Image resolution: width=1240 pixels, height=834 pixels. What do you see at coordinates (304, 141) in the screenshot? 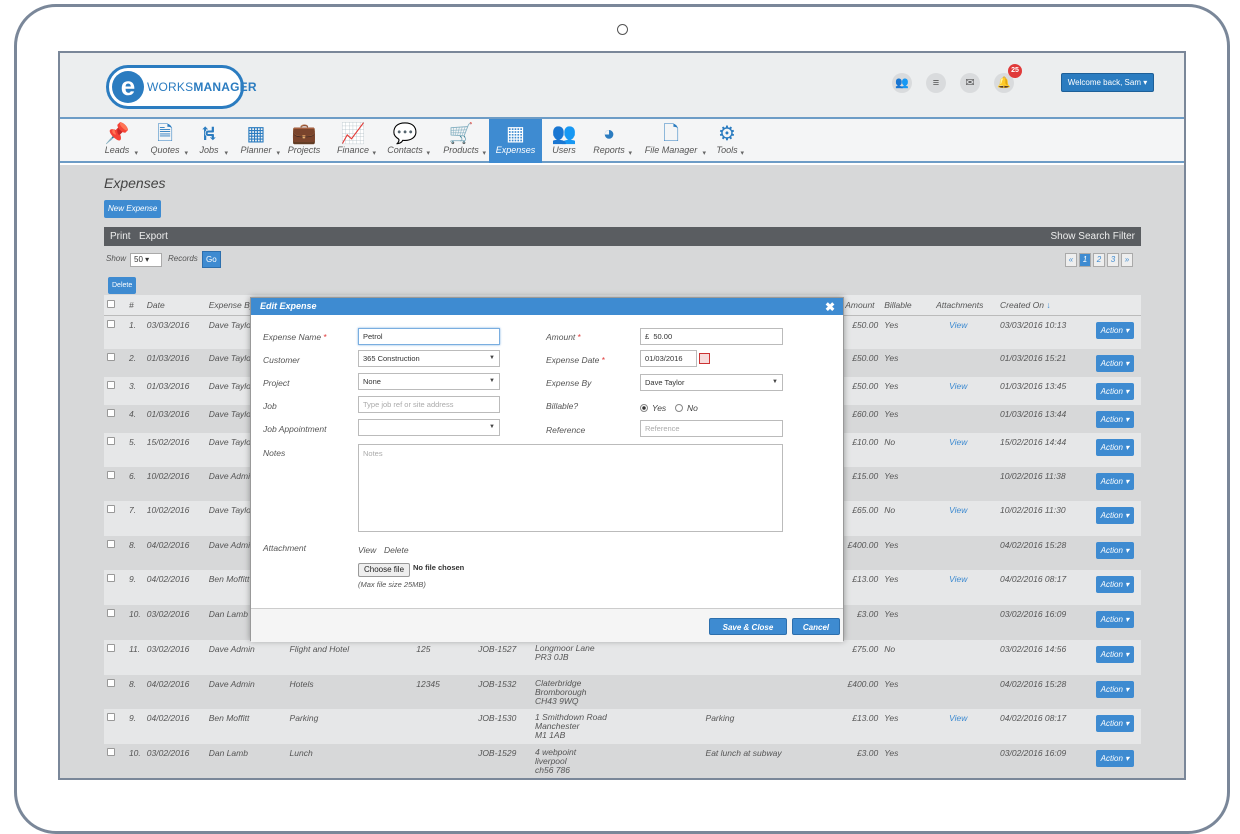
I see `nav-item-projects: 💼 Projects` at bounding box center [304, 141].